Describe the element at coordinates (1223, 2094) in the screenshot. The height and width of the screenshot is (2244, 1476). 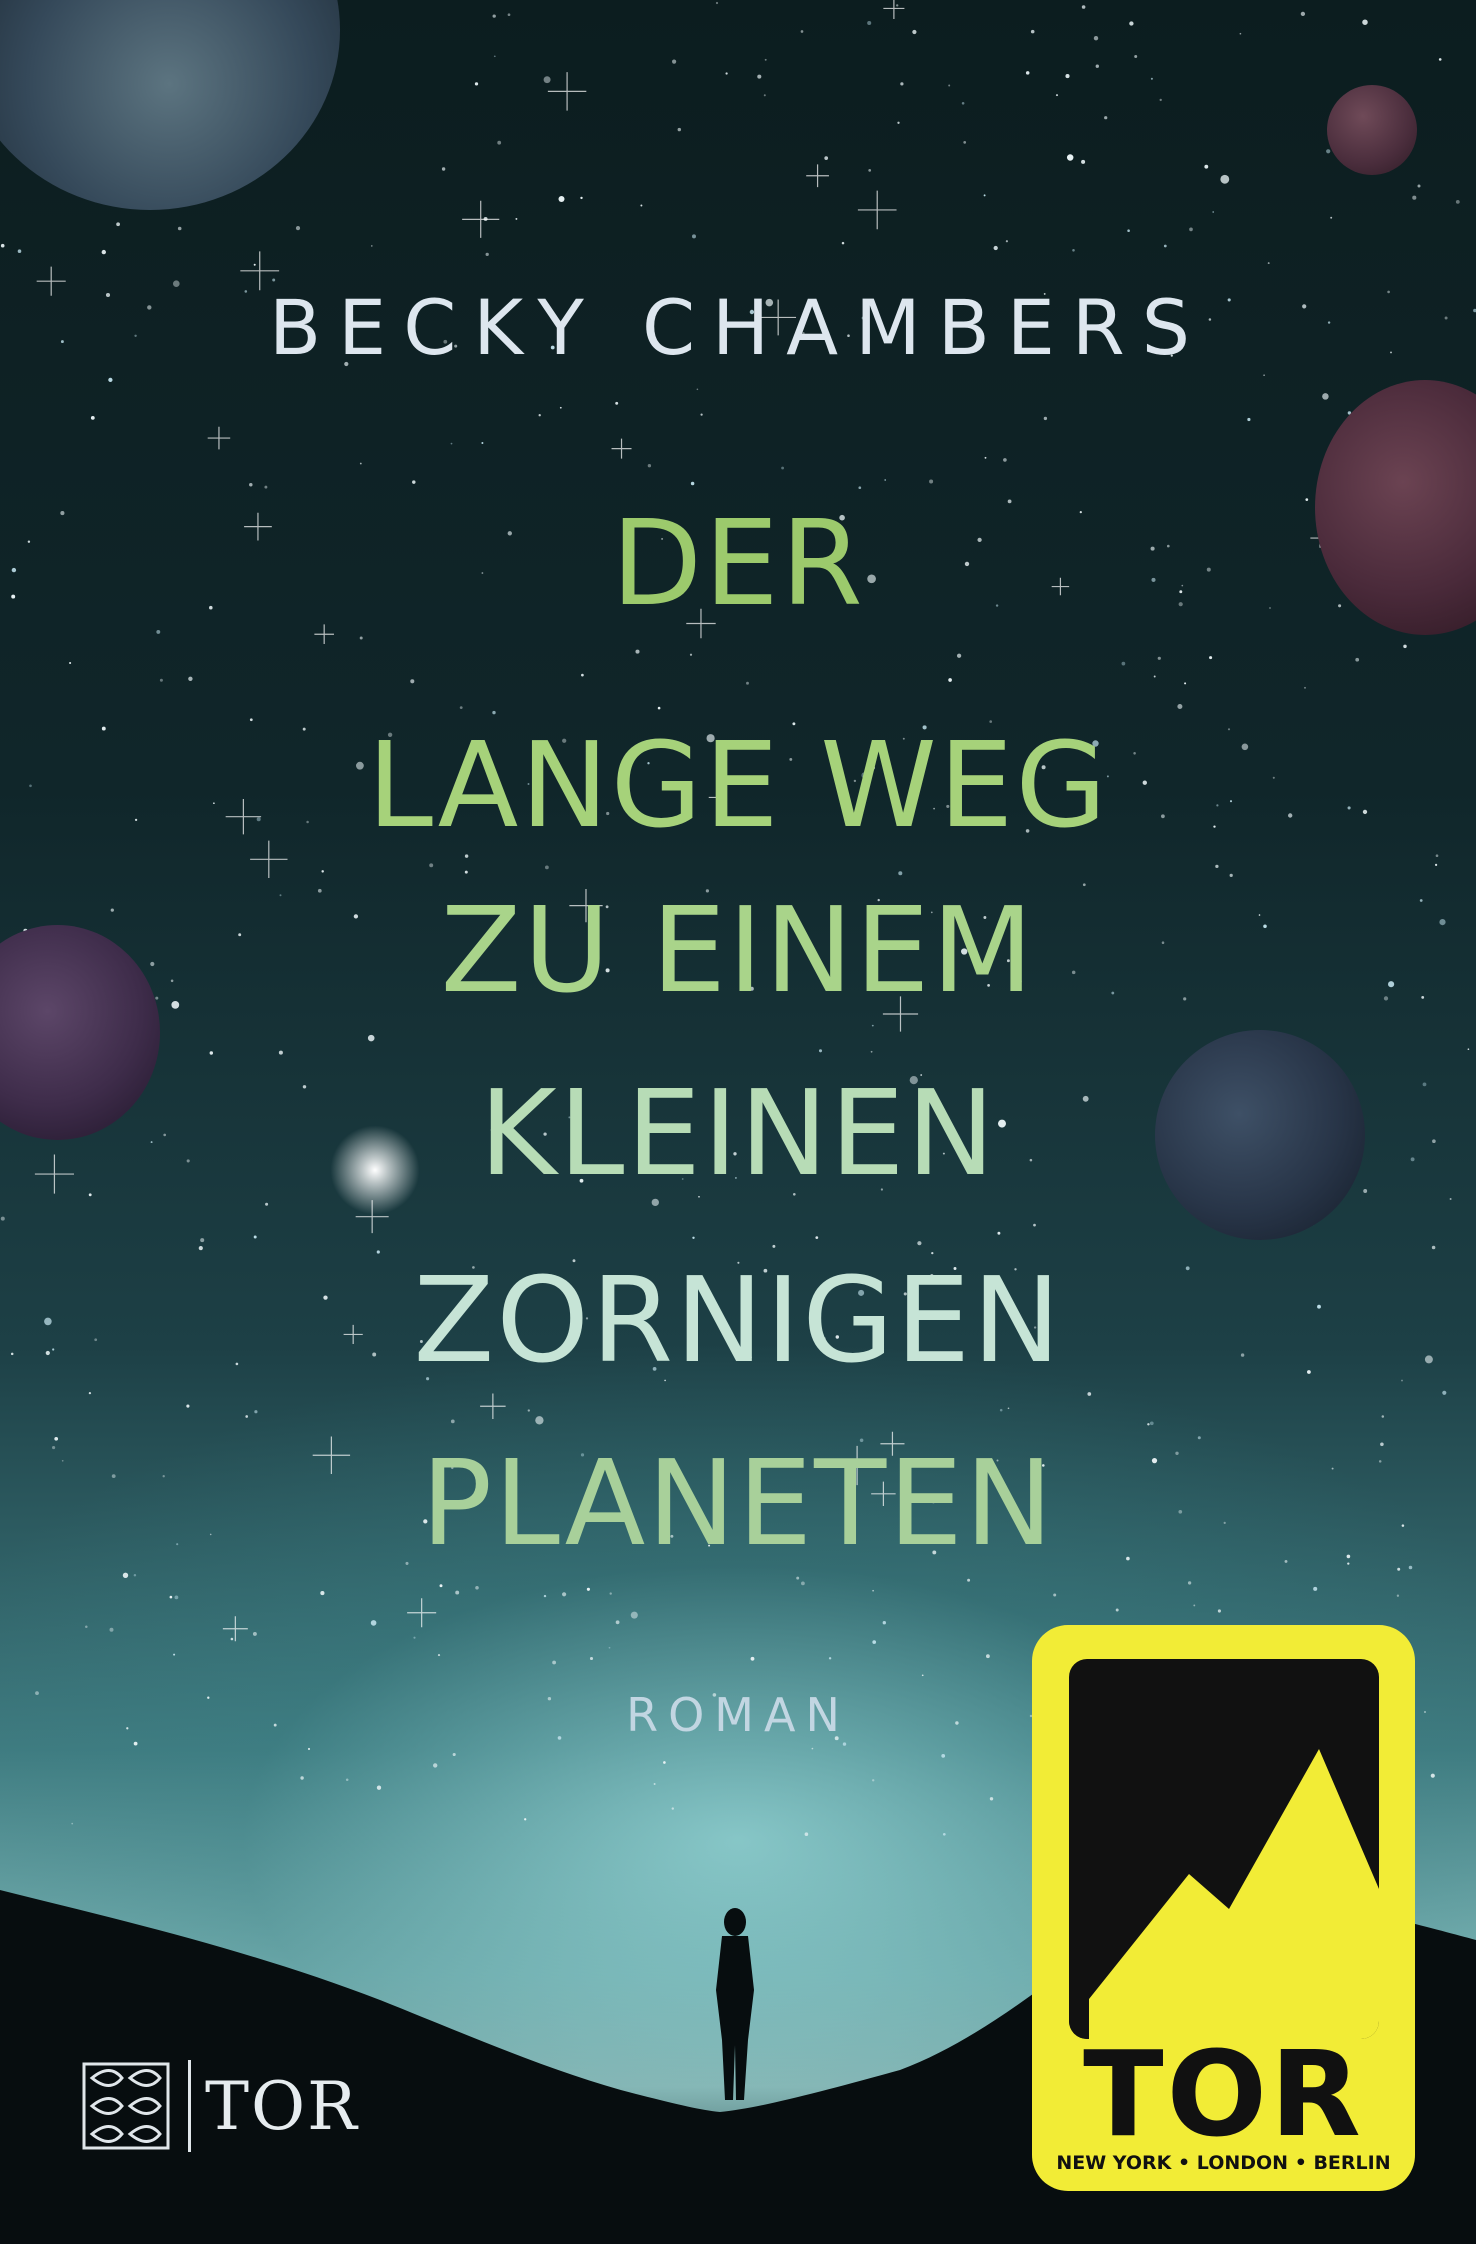
I see `tor-badge-name: TOR` at that location.